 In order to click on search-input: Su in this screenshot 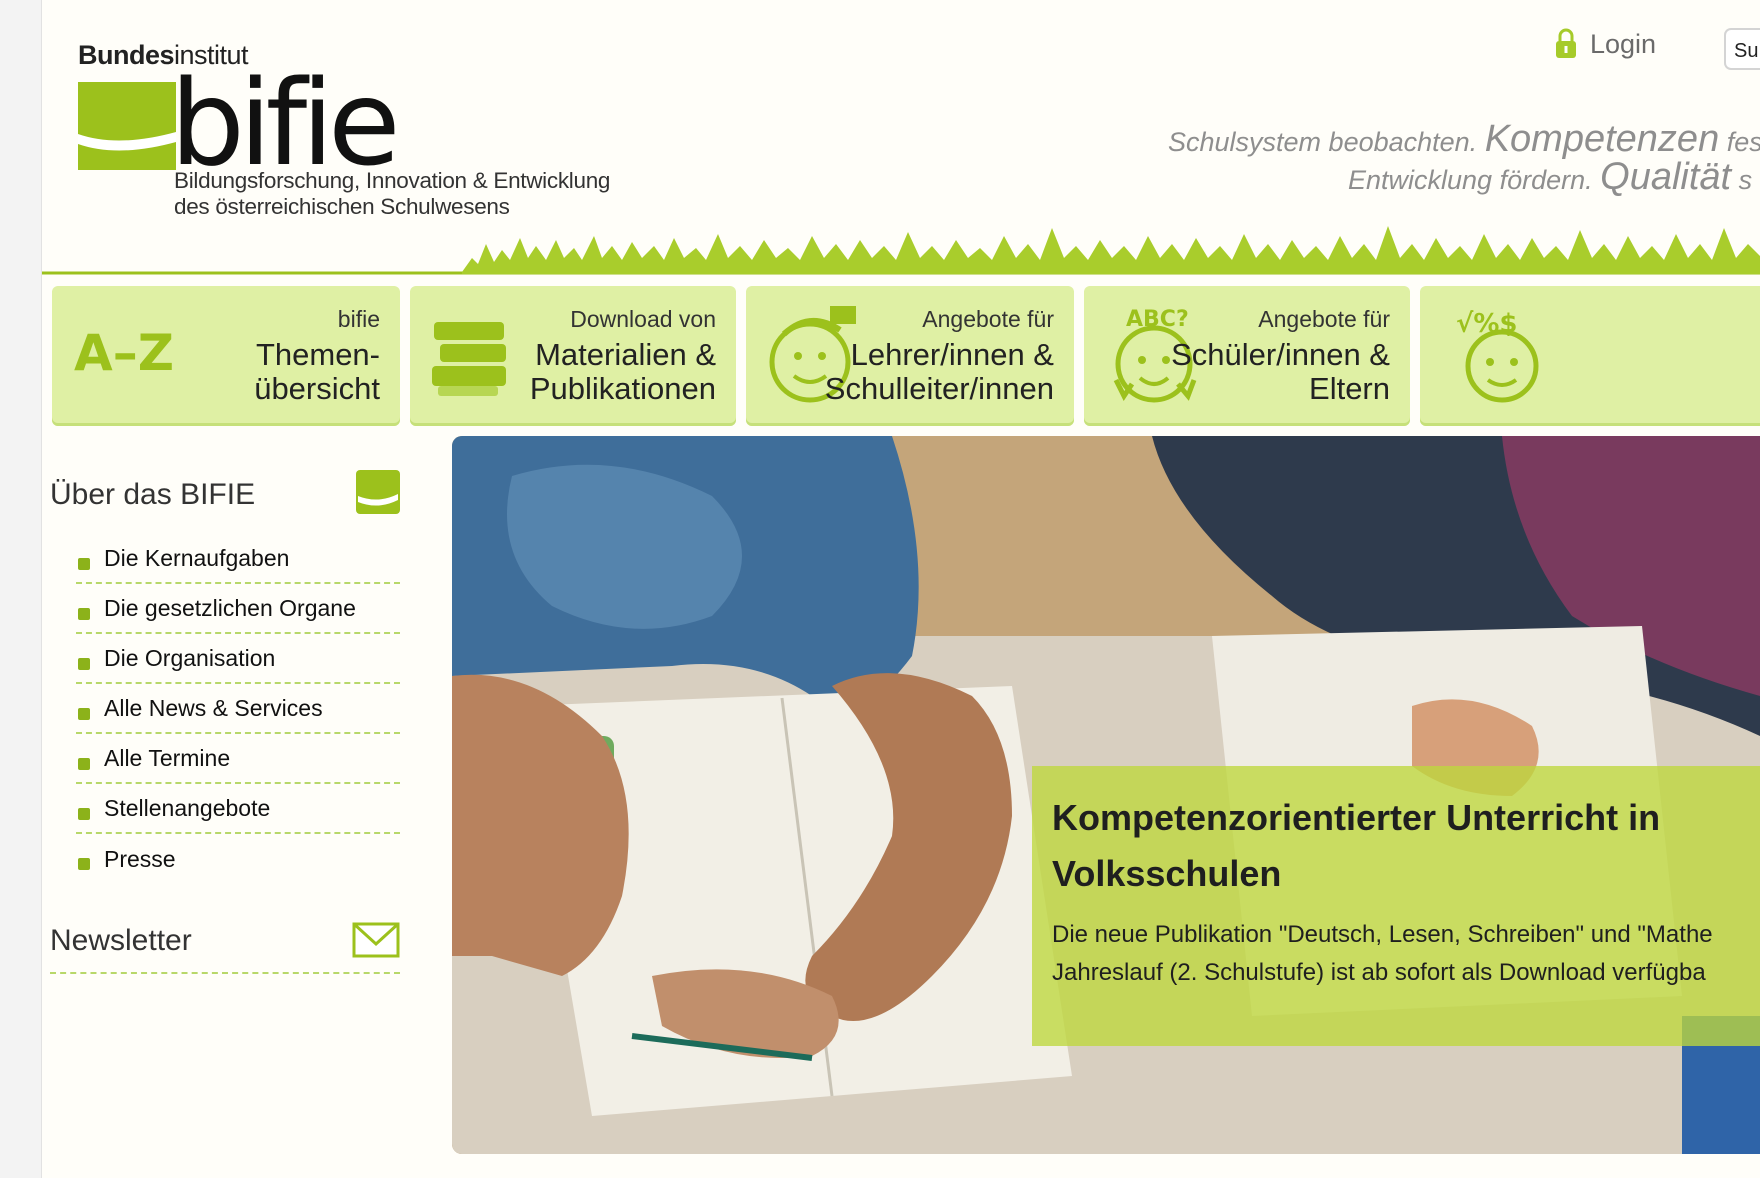, I will do `click(1742, 49)`.